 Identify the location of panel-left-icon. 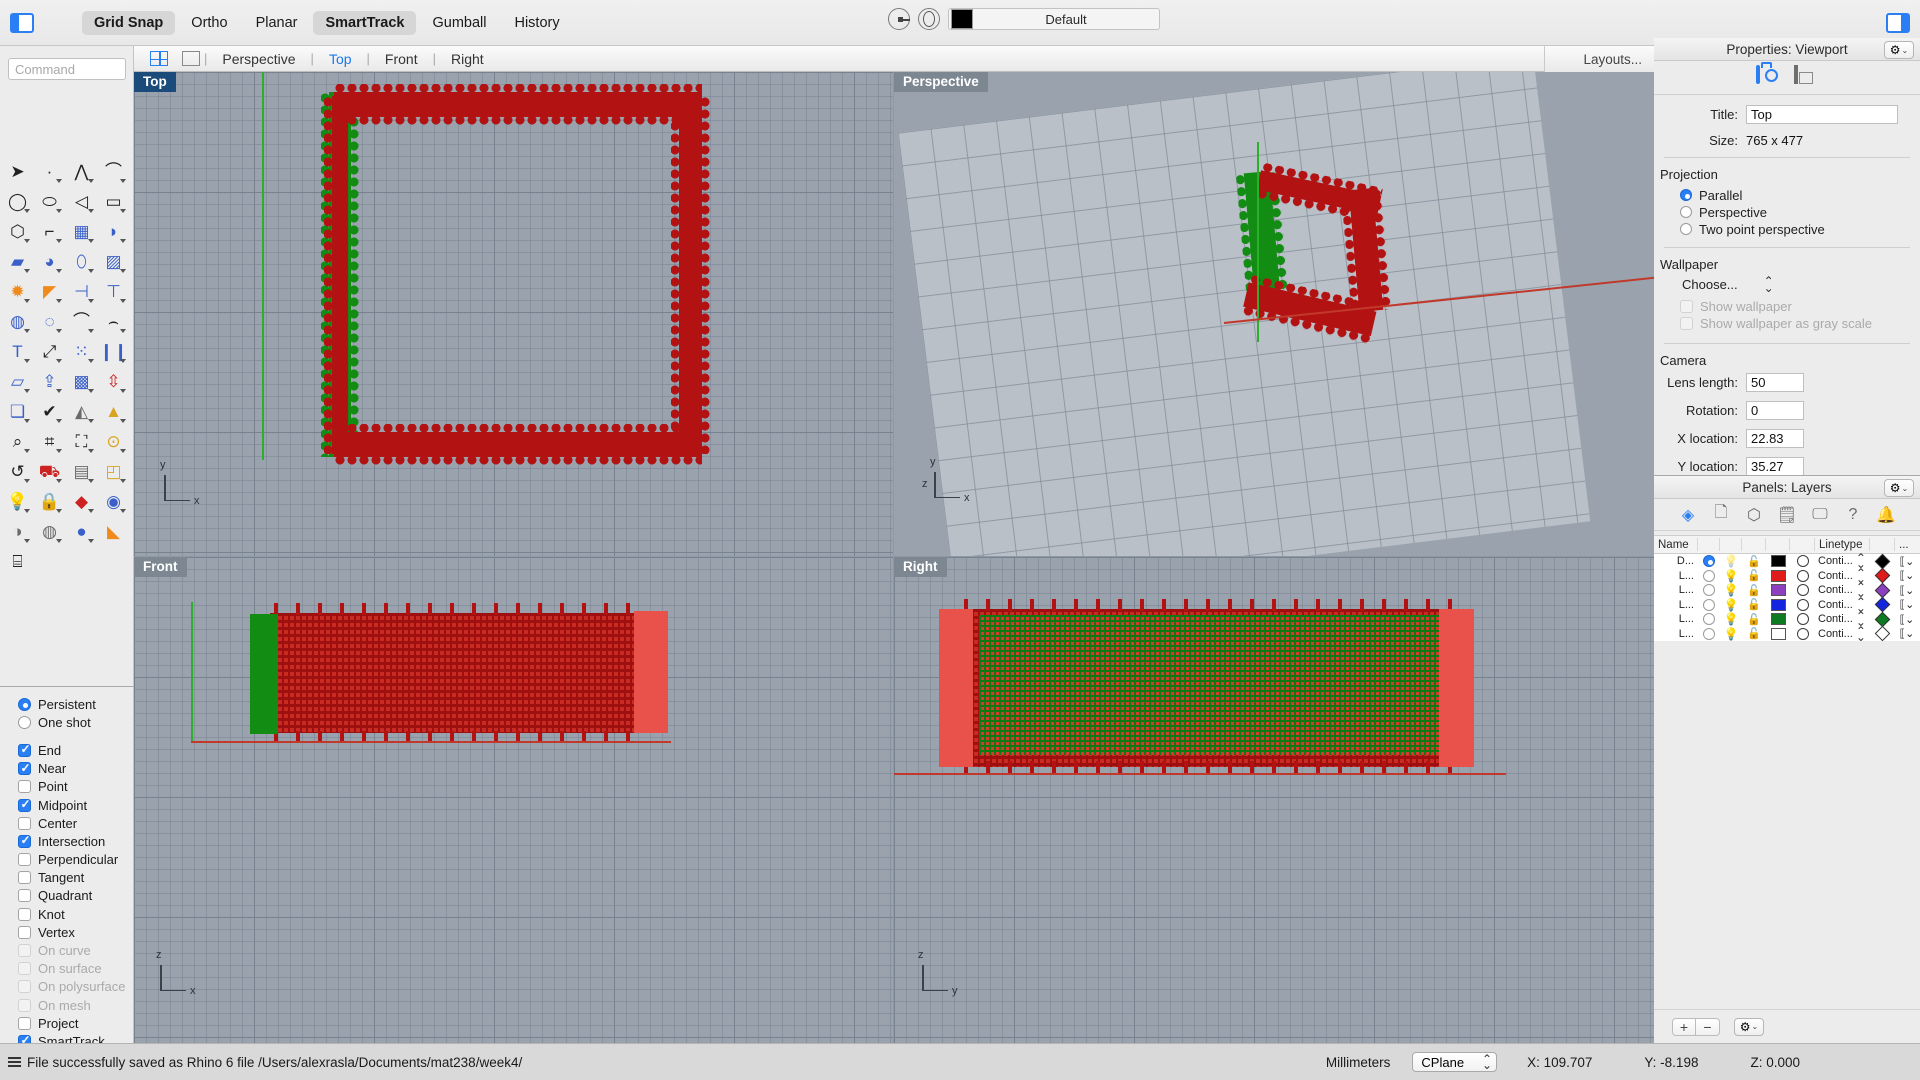
(22, 22).